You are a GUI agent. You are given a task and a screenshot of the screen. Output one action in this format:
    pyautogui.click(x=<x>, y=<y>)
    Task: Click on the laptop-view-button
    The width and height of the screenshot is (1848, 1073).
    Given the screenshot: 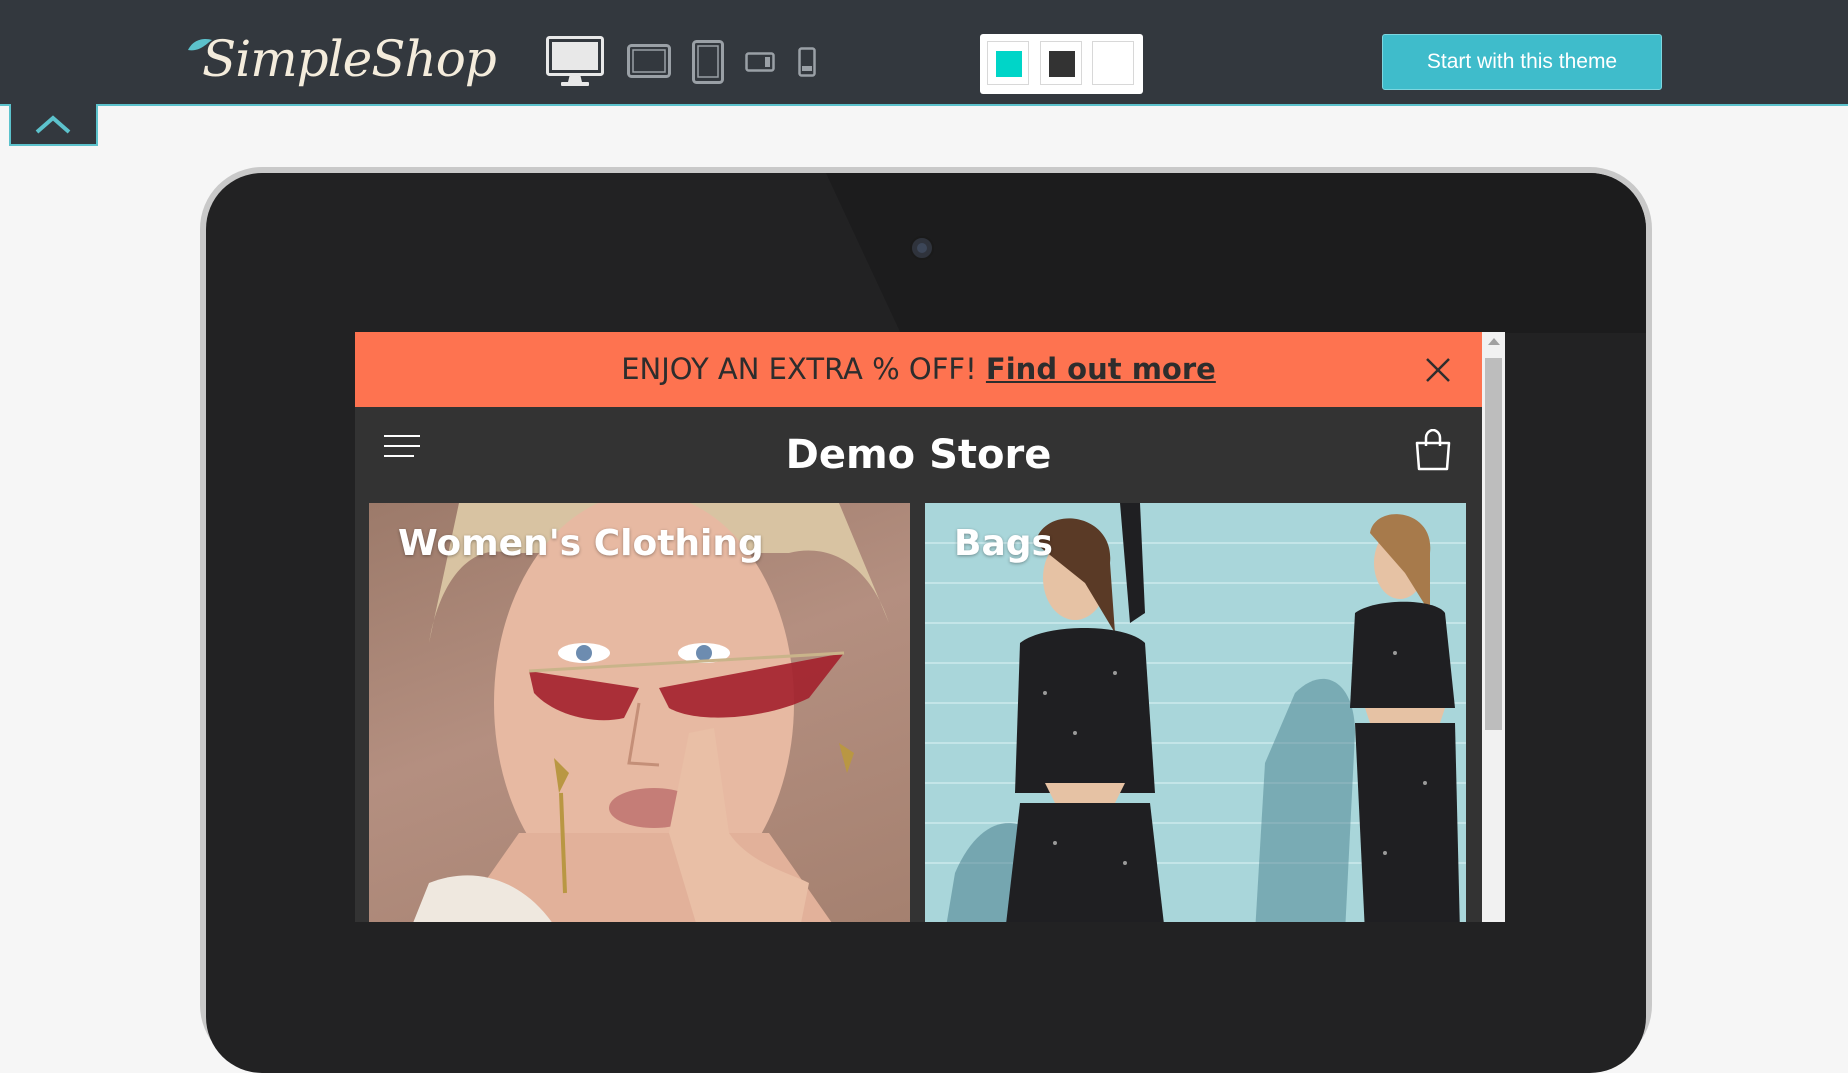 What is the action you would take?
    pyautogui.click(x=649, y=63)
    